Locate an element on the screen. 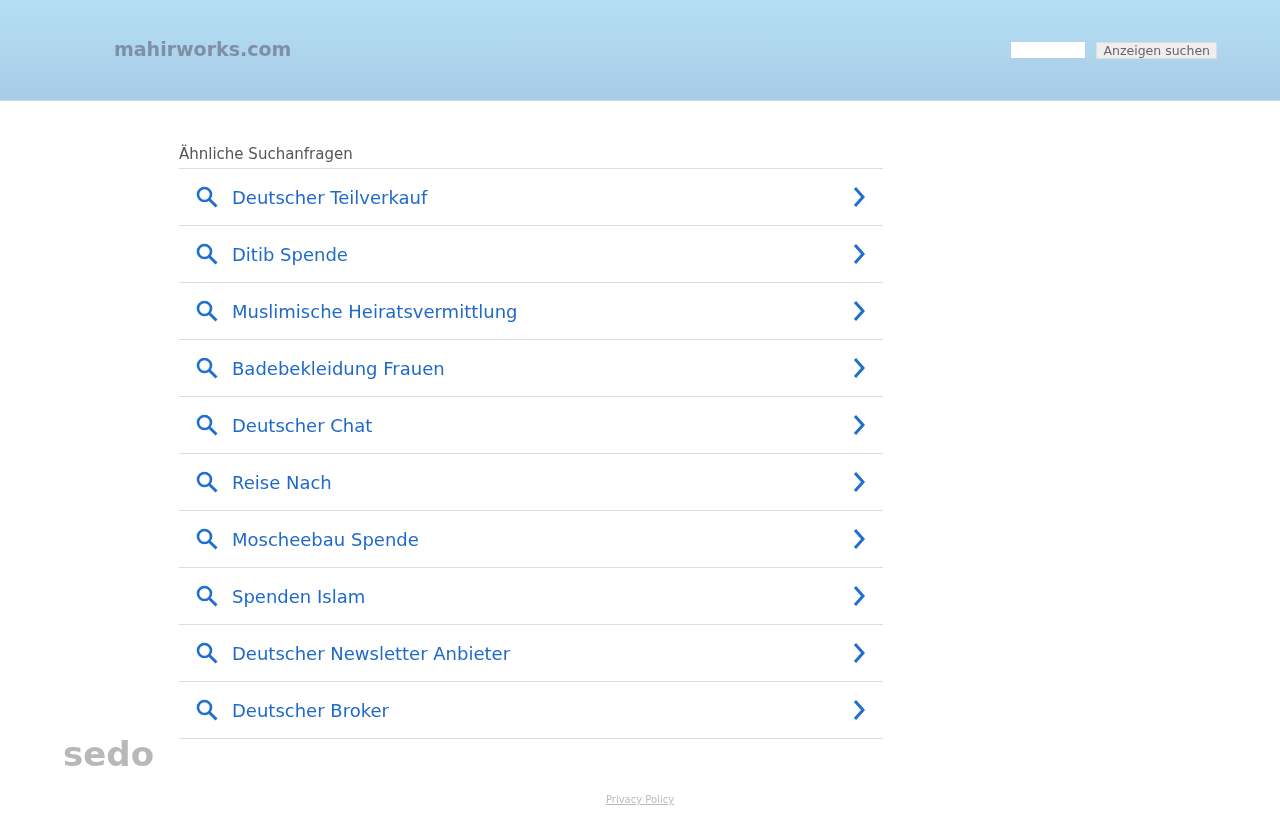 This screenshot has width=1280, height=819. search-link: Reise Nach is located at coordinates (531, 482).